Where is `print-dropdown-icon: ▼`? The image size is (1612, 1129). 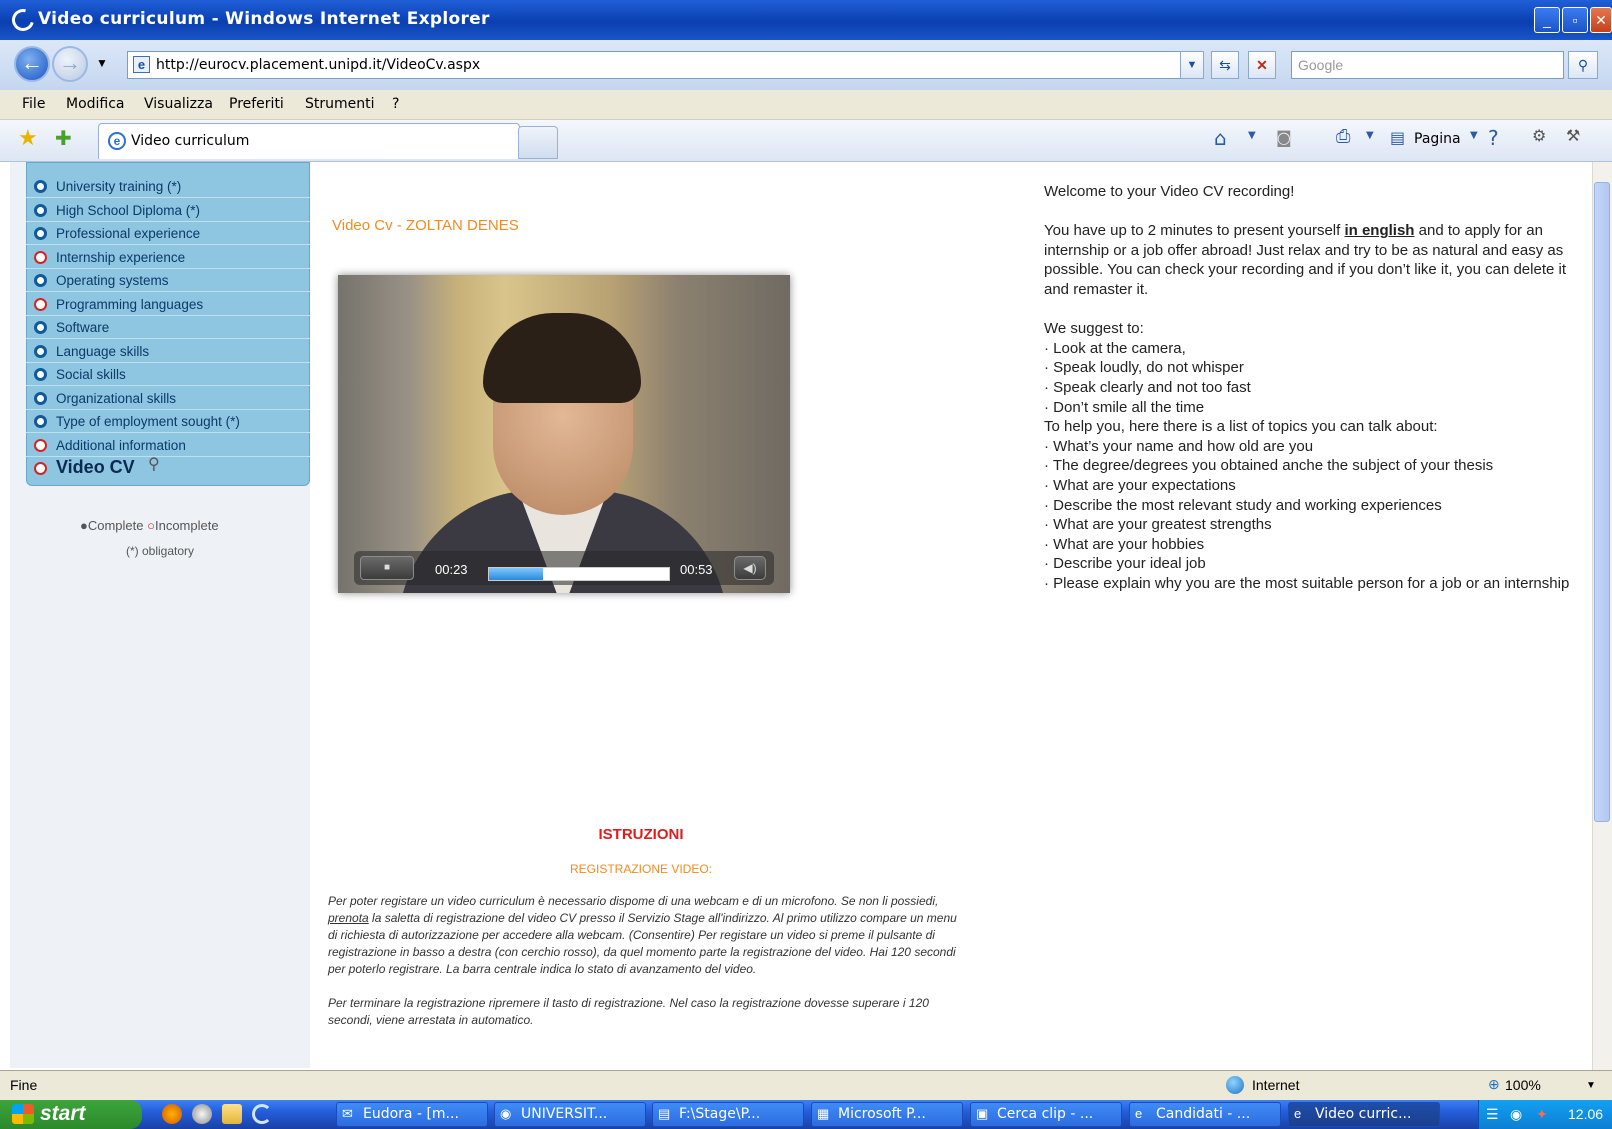 print-dropdown-icon: ▼ is located at coordinates (1370, 135).